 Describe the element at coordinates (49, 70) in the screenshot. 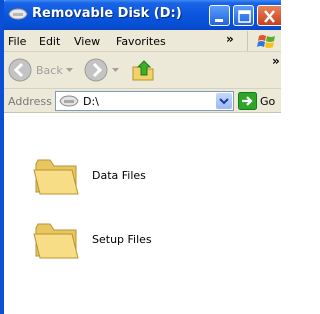

I see `back-label: Back` at that location.